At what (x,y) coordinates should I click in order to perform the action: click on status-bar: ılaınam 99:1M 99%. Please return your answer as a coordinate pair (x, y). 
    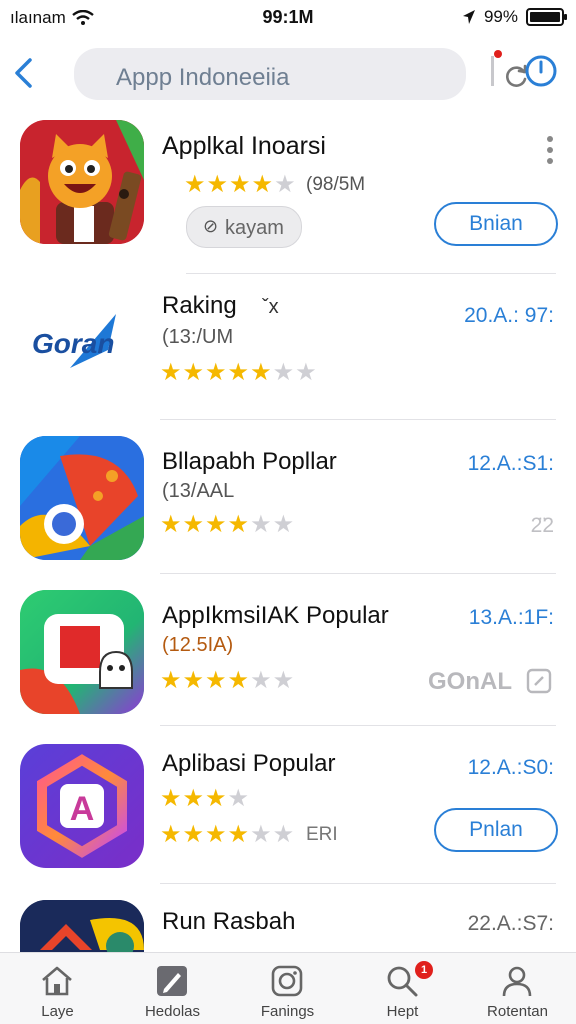
    Looking at the image, I should click on (288, 18).